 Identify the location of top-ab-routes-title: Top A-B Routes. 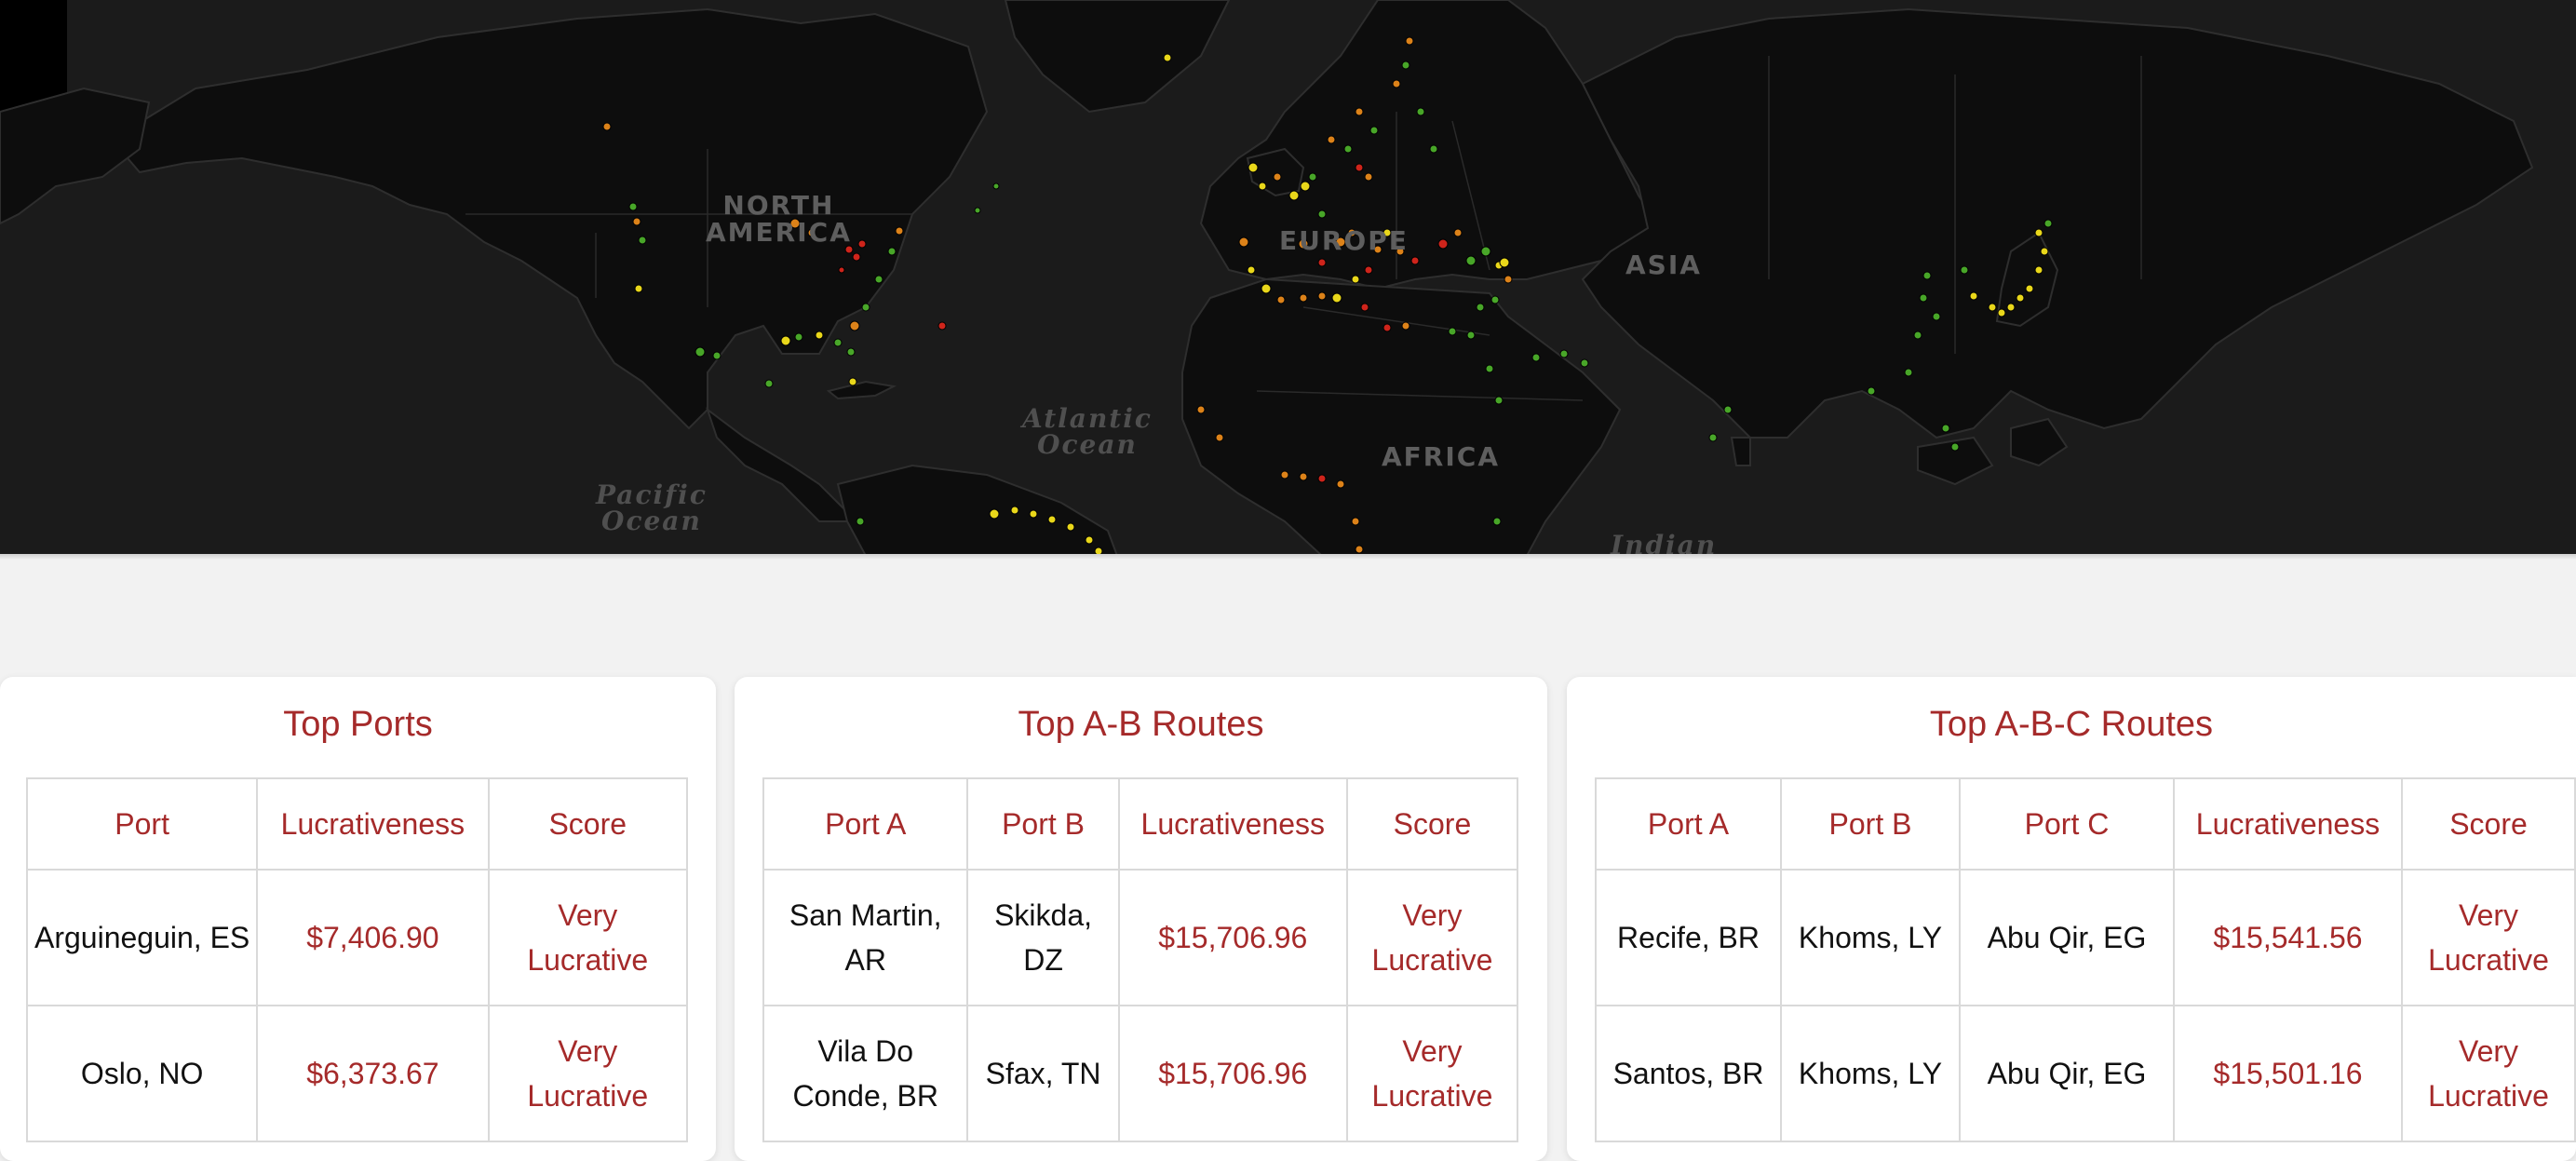
(1141, 724).